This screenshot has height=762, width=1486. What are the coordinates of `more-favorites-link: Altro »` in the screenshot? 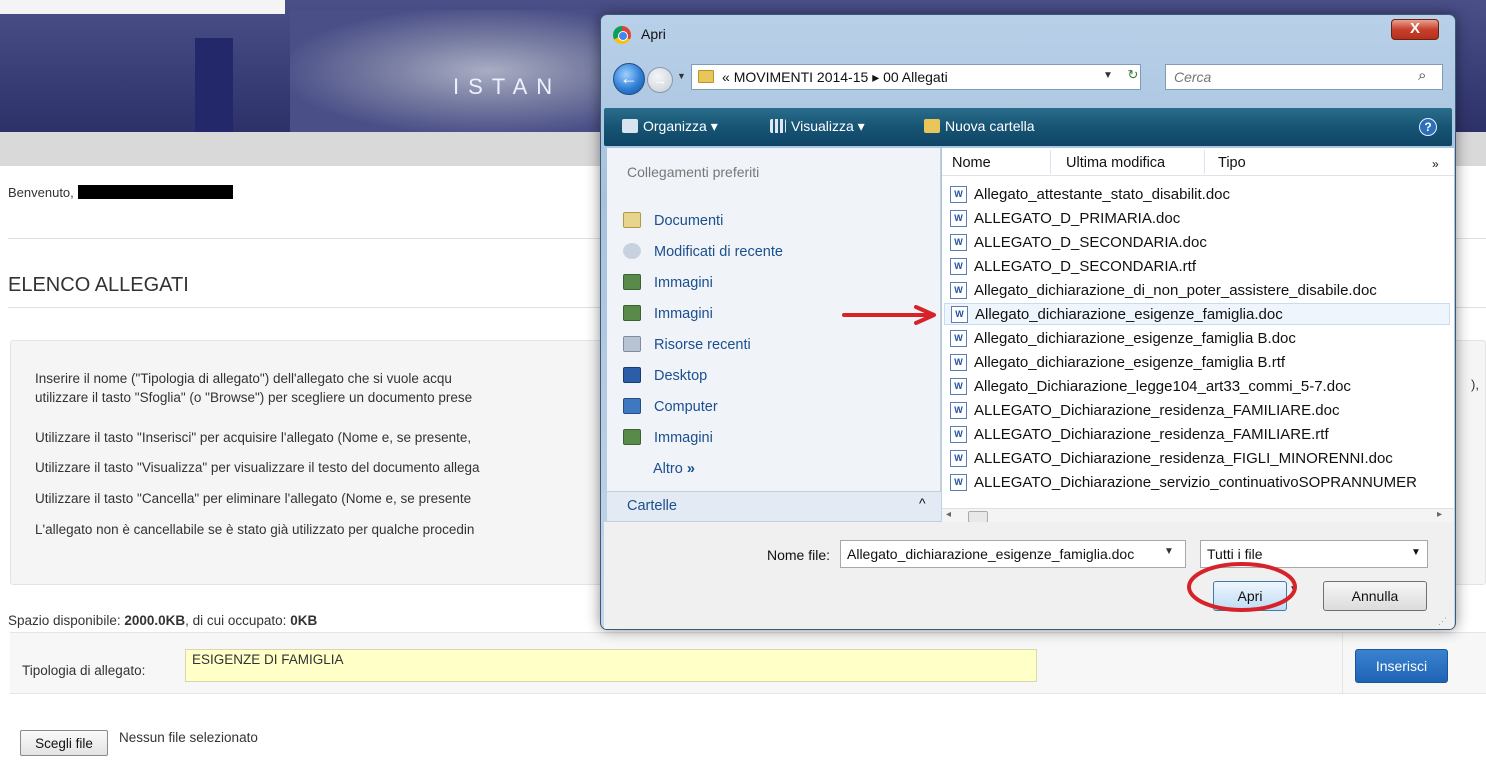 It's located at (674, 469).